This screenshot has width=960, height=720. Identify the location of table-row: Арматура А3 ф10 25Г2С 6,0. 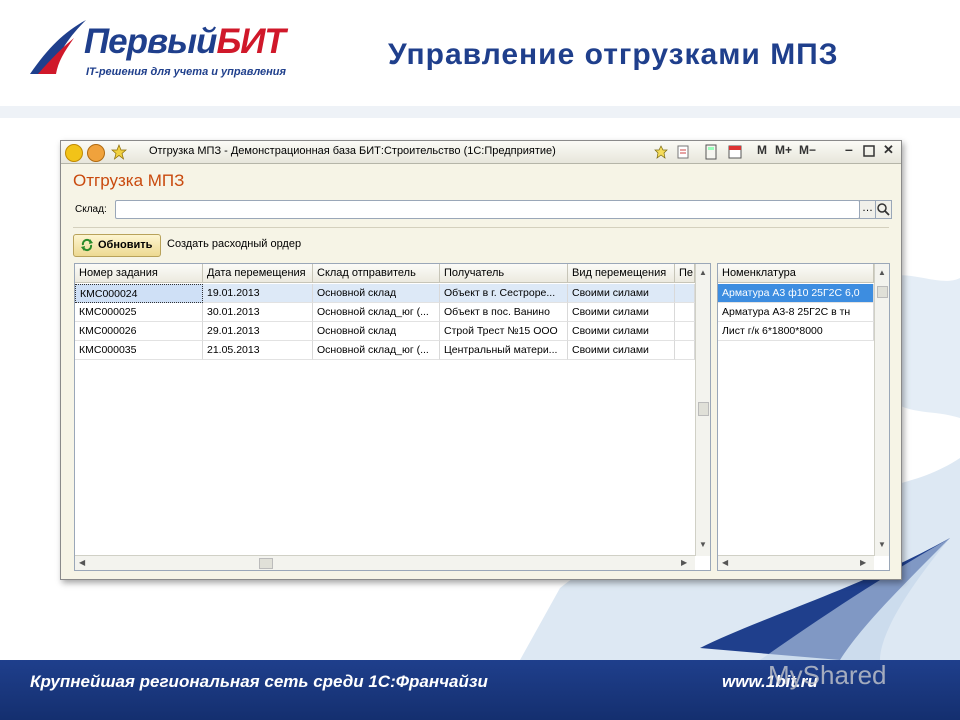
(796, 293).